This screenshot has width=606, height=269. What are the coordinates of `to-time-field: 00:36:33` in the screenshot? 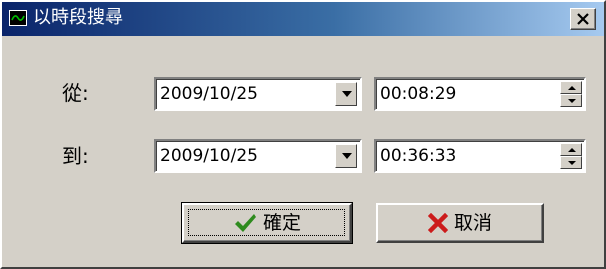 It's located at (480, 156).